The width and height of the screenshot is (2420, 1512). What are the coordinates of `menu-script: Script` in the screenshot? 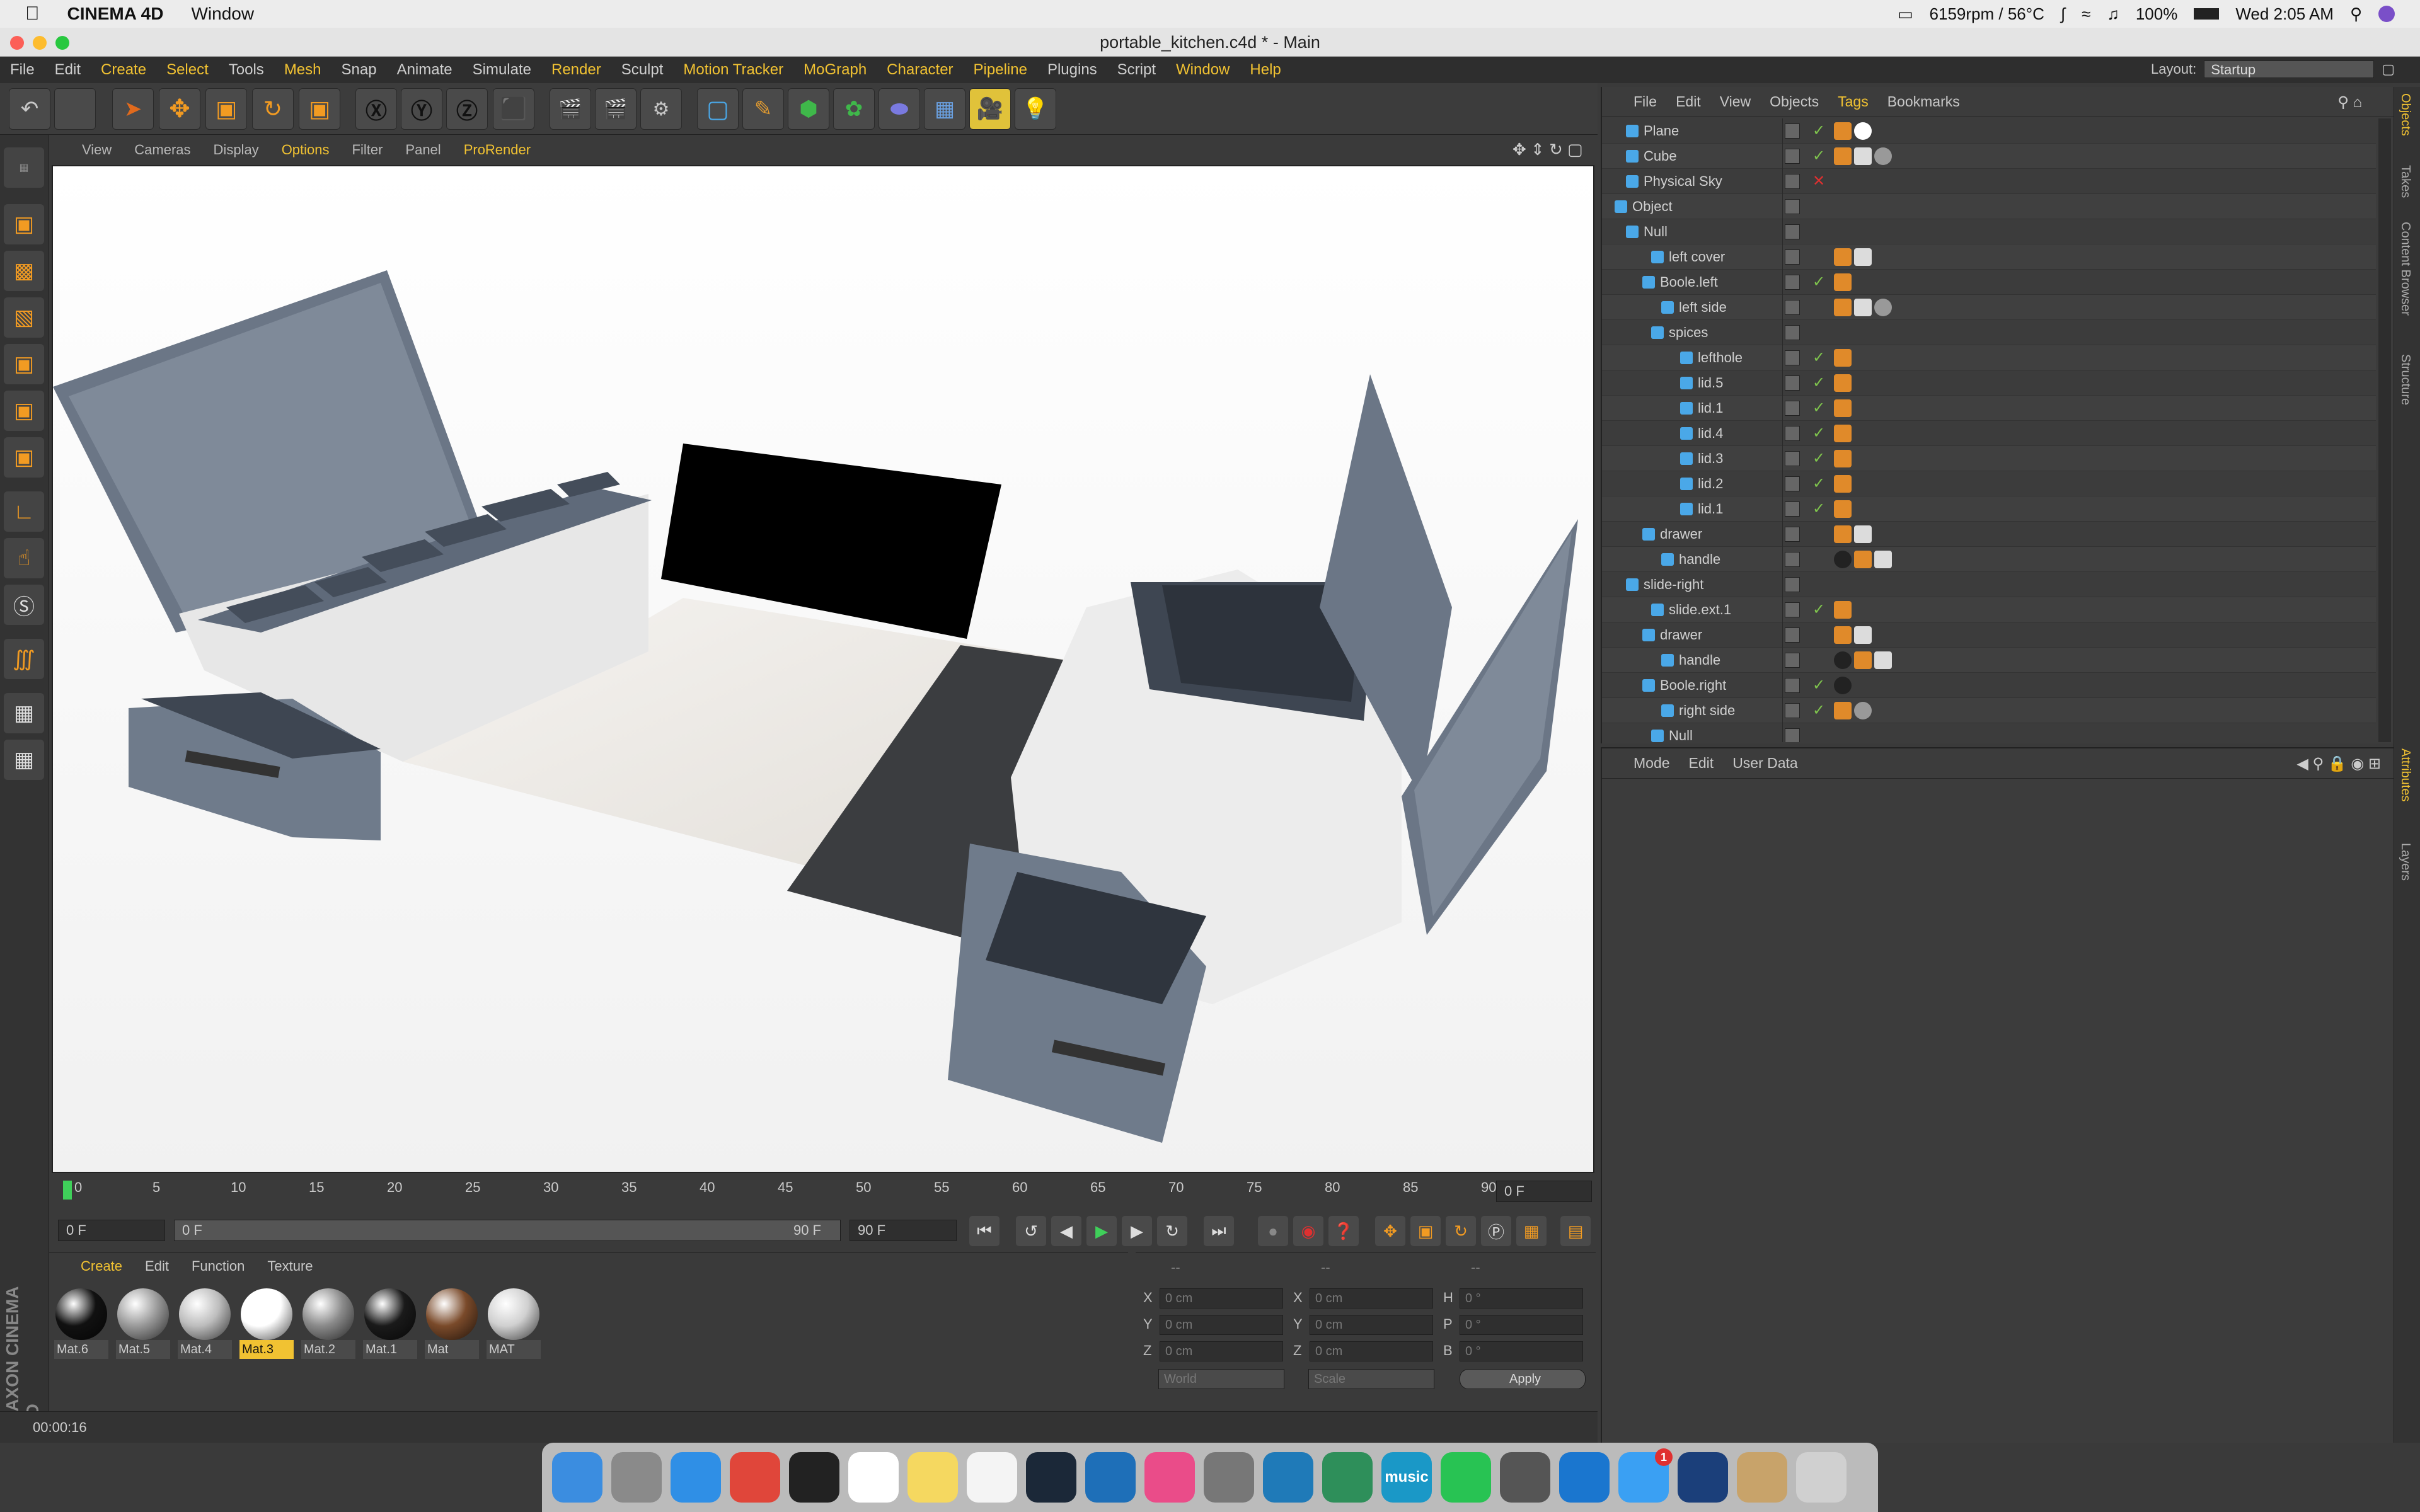 It's located at (1136, 70).